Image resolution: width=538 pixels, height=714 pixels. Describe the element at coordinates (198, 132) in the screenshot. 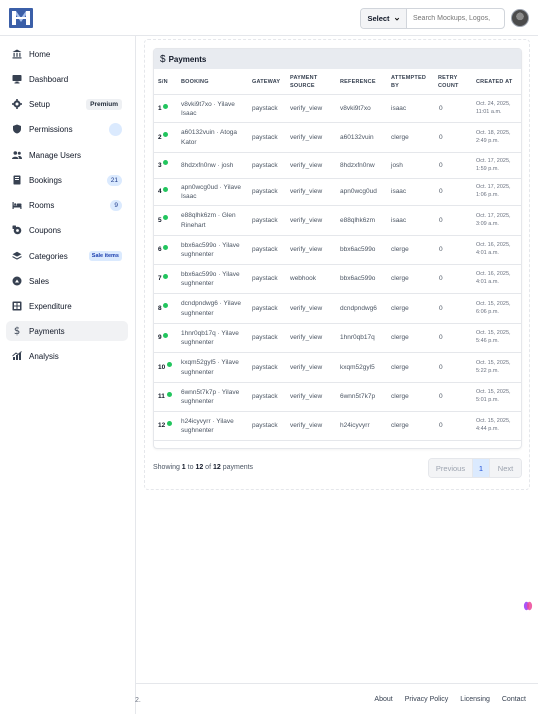

I see `booking-code: a60132vuin` at that location.